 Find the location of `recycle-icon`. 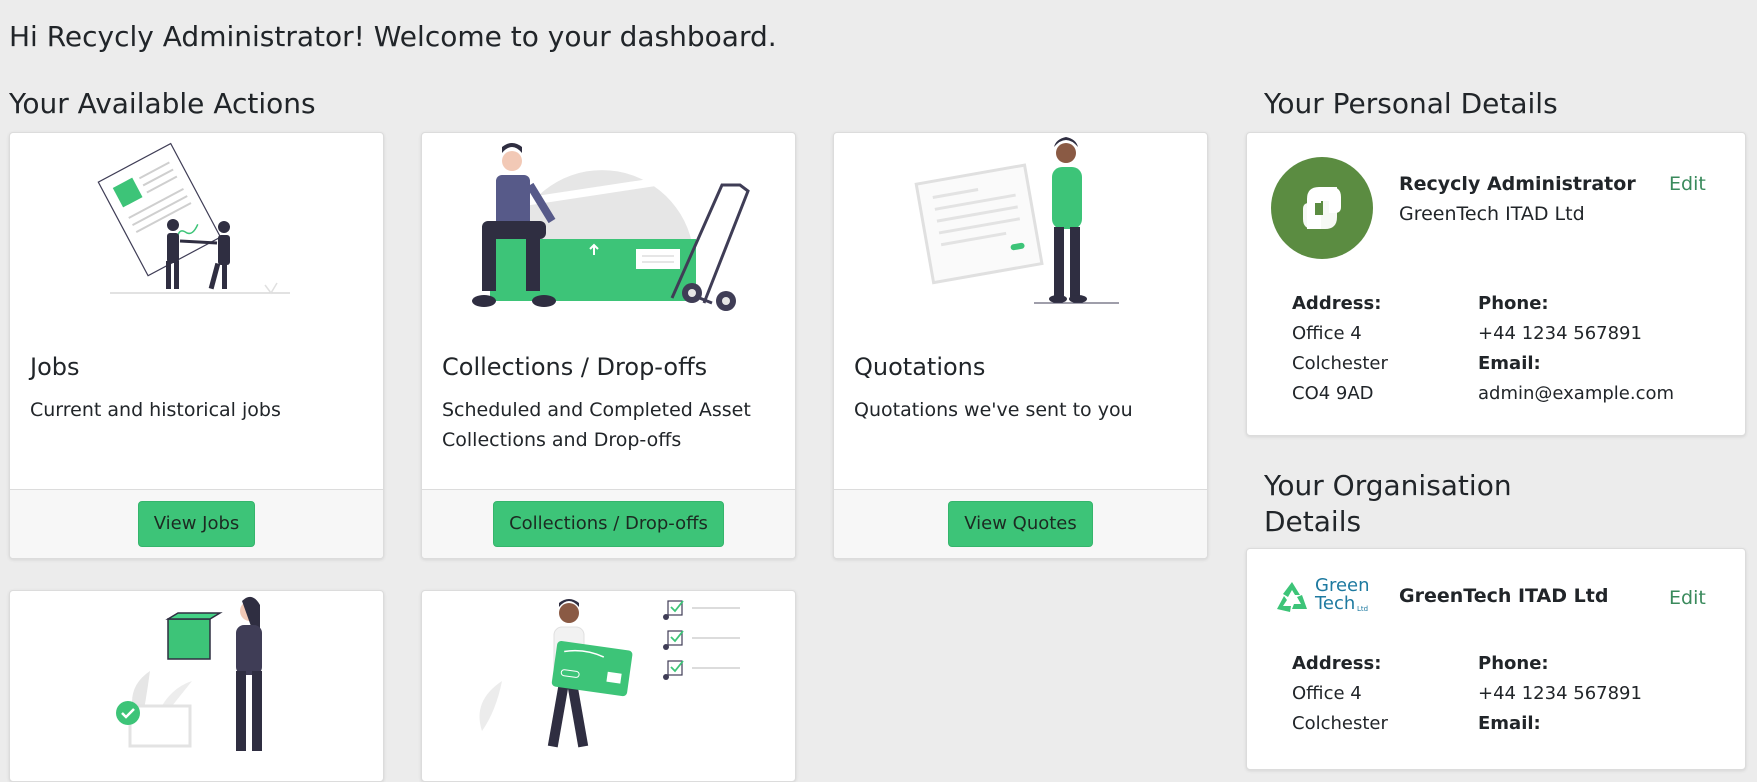

recycle-icon is located at coordinates (1292, 597).